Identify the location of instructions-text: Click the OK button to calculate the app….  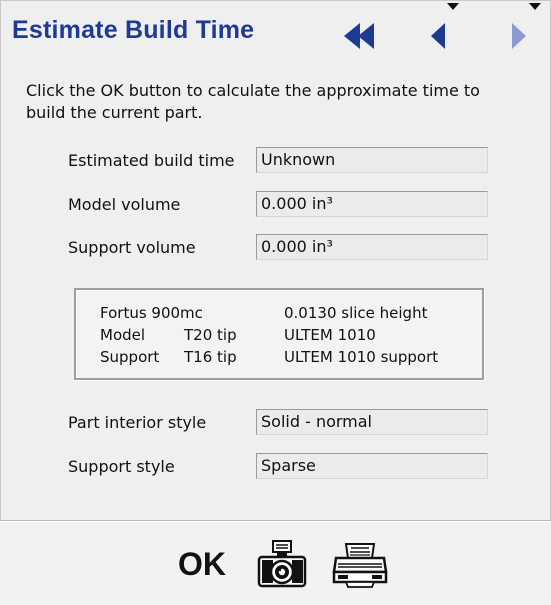
(253, 101).